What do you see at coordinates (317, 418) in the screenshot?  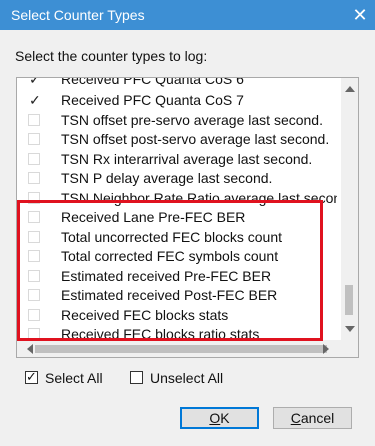 I see `cancel-label: ancel` at bounding box center [317, 418].